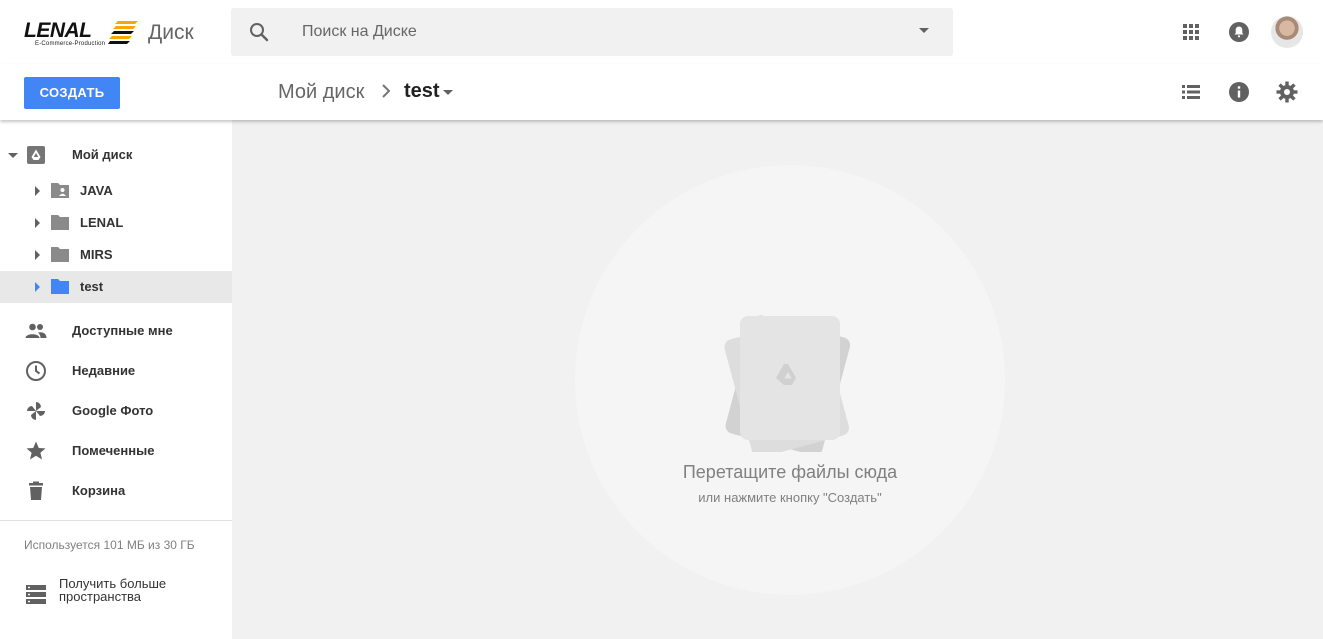 Image resolution: width=1323 pixels, height=639 pixels. I want to click on nav-label: Недавние, so click(104, 370).